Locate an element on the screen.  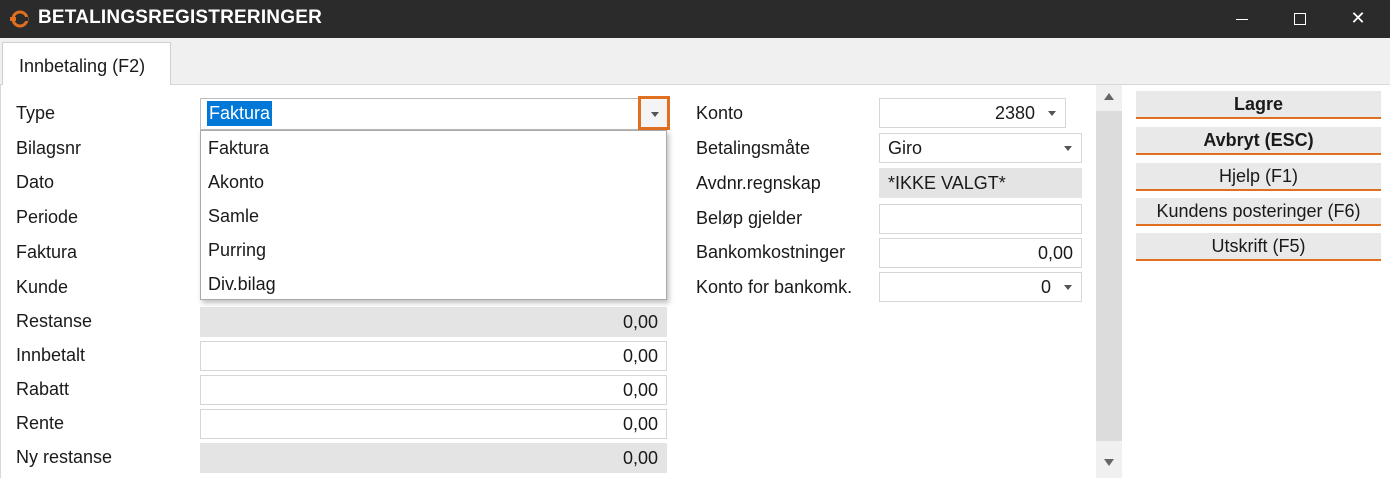
bankomkostninger-label: Bankomkostninger is located at coordinates (771, 252).